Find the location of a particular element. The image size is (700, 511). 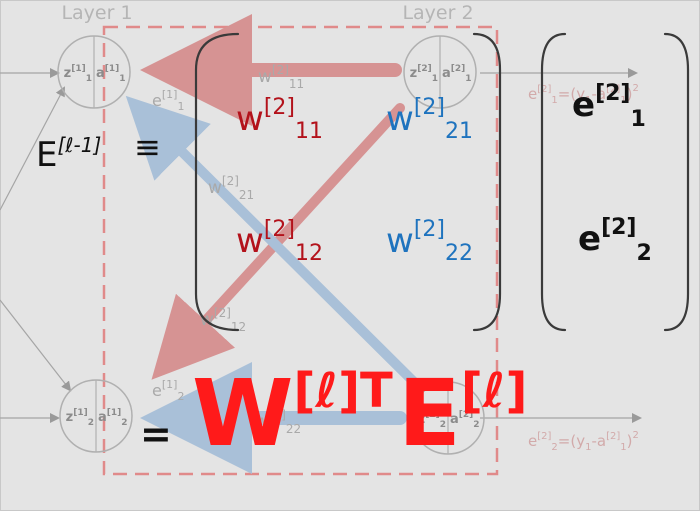

equivalence-symbol: ≡ is located at coordinates (147, 147).